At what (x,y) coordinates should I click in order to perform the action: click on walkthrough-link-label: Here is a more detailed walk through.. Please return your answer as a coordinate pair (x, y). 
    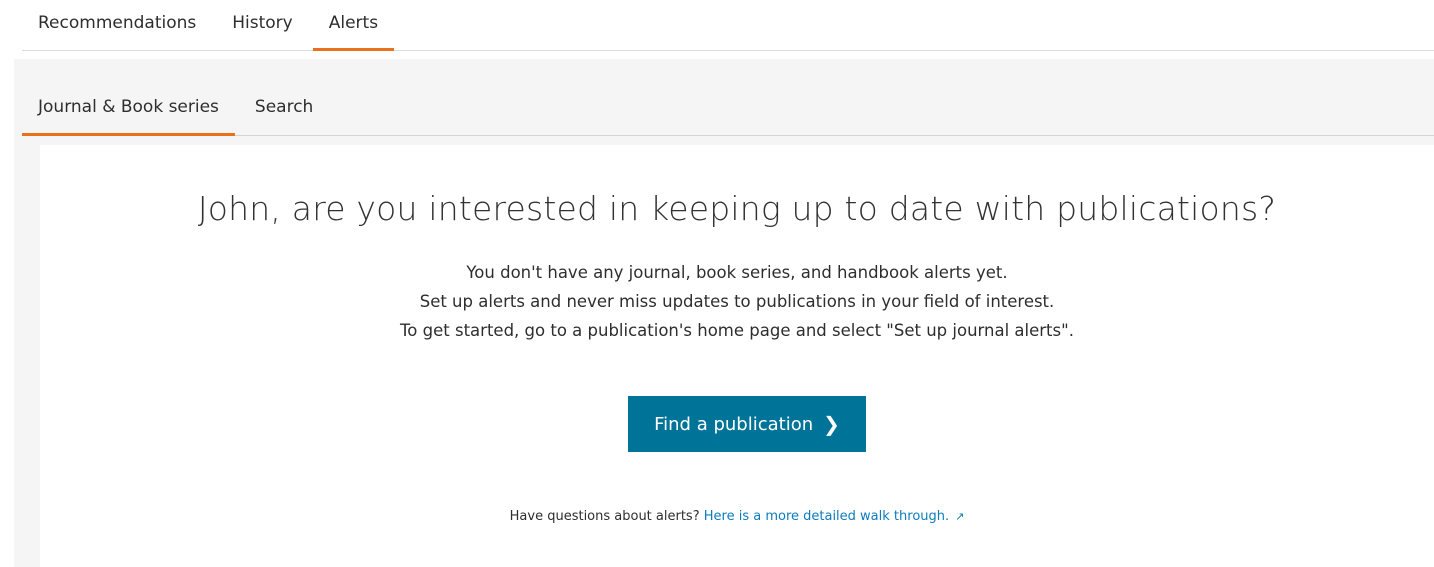
    Looking at the image, I should click on (826, 516).